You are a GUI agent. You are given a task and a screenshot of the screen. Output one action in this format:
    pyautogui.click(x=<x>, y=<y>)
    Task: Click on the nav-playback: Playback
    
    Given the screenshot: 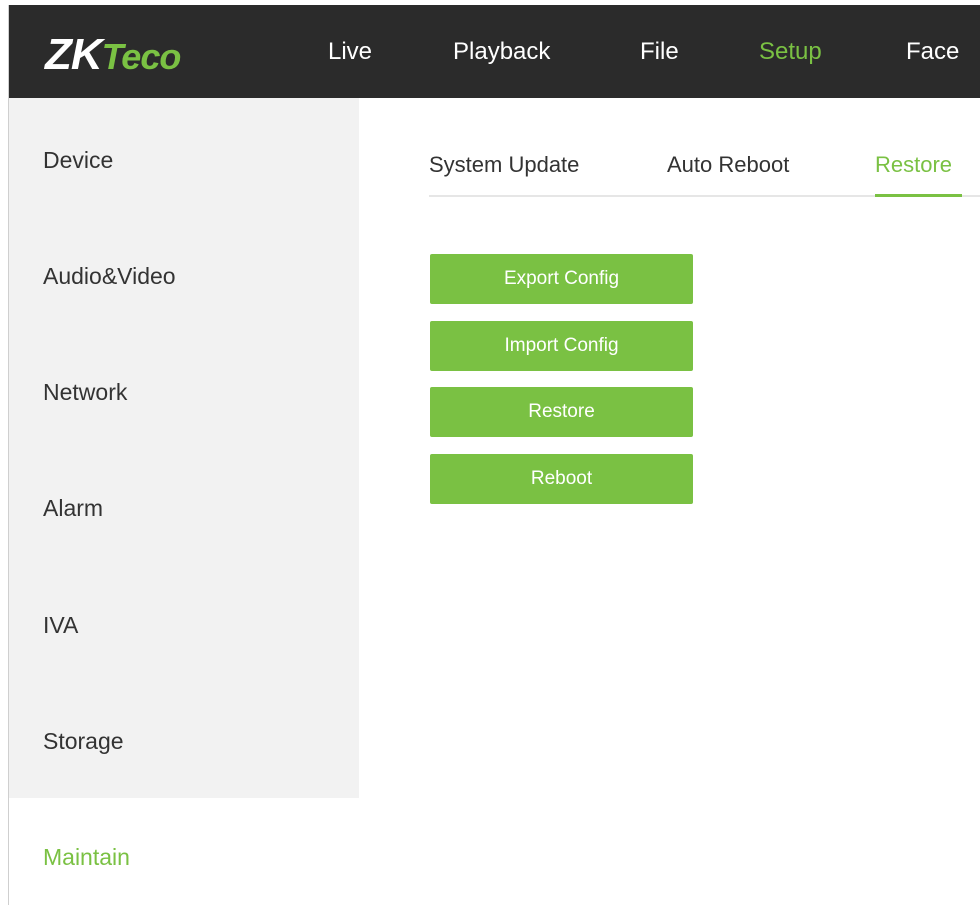 What is the action you would take?
    pyautogui.click(x=501, y=51)
    